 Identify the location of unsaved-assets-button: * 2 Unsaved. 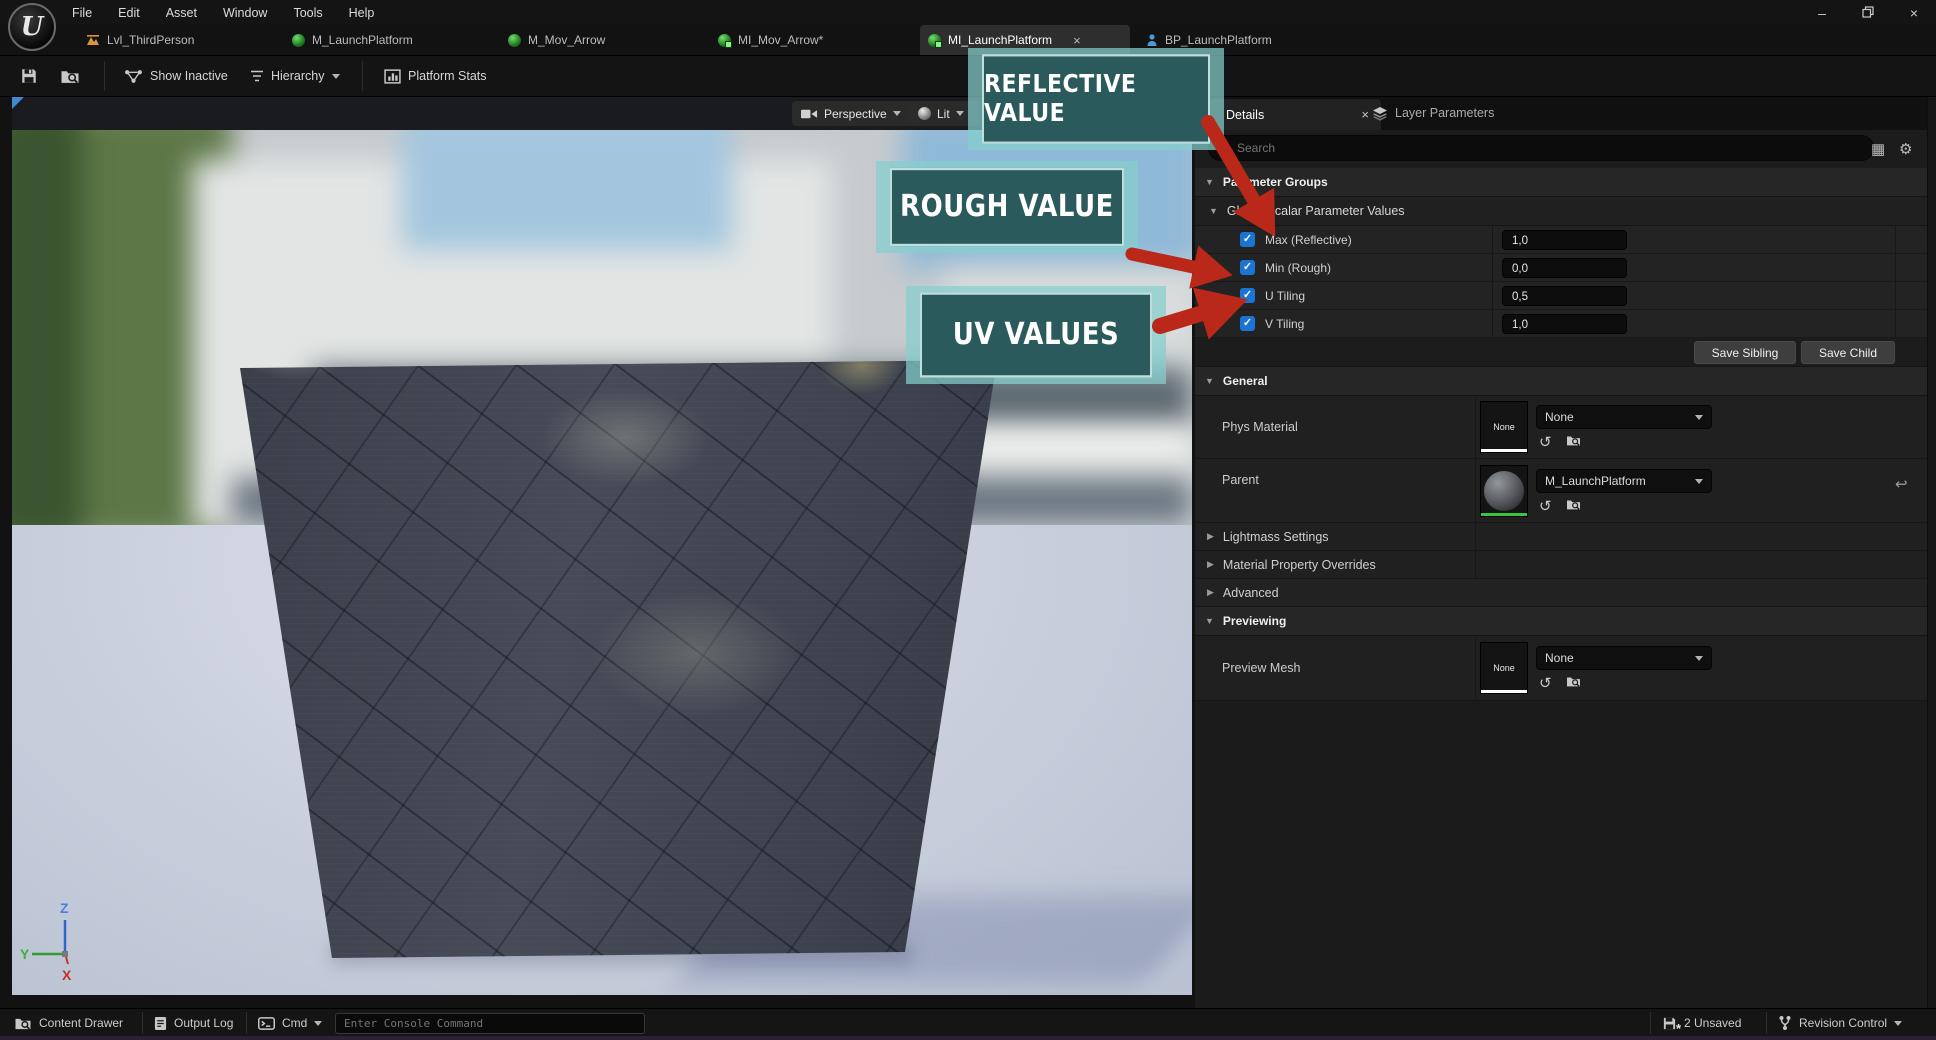
(1701, 1023).